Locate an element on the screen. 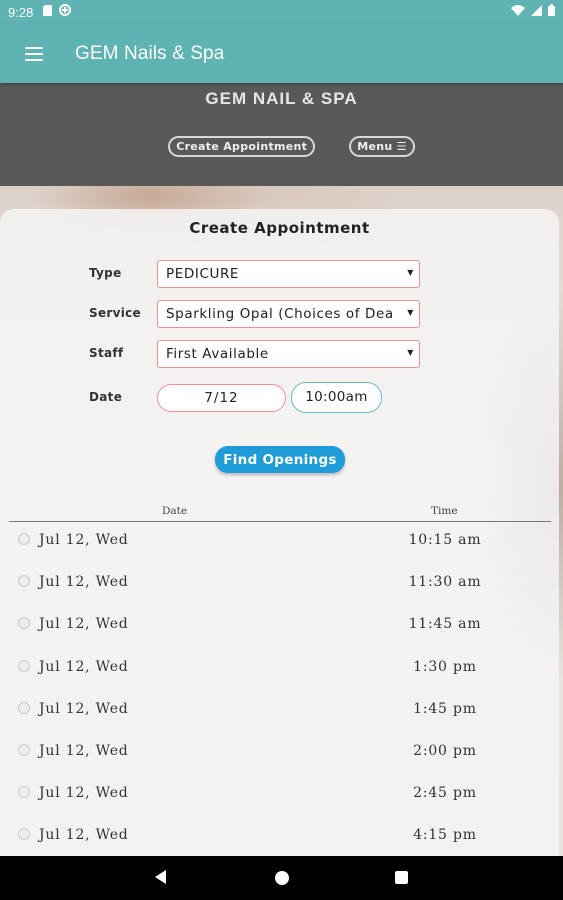 The height and width of the screenshot is (900, 563). sd-card-icon is located at coordinates (48, 12).